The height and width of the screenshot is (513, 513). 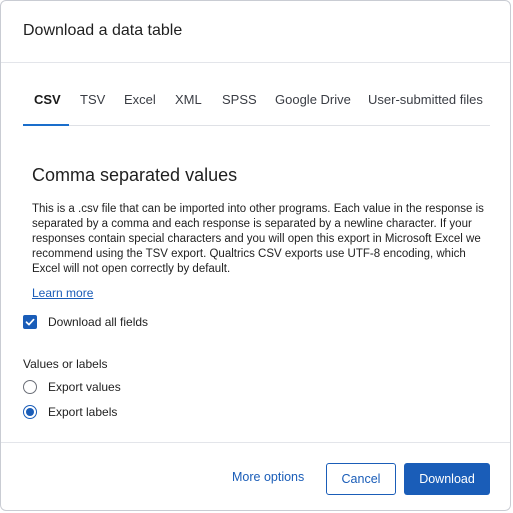 I want to click on download-all-fields-label: Download all fields, so click(x=98, y=322).